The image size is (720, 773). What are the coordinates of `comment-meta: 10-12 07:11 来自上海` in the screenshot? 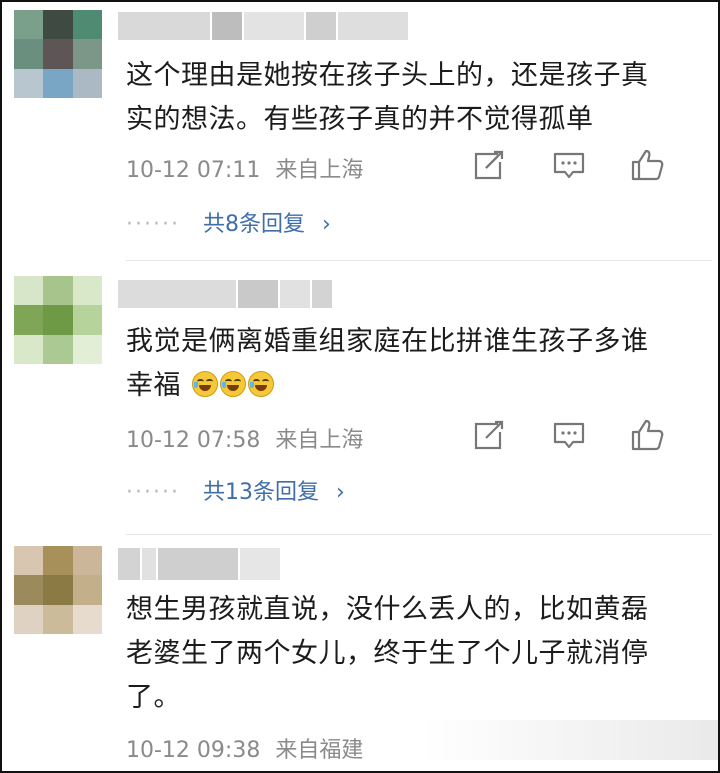 It's located at (244, 168).